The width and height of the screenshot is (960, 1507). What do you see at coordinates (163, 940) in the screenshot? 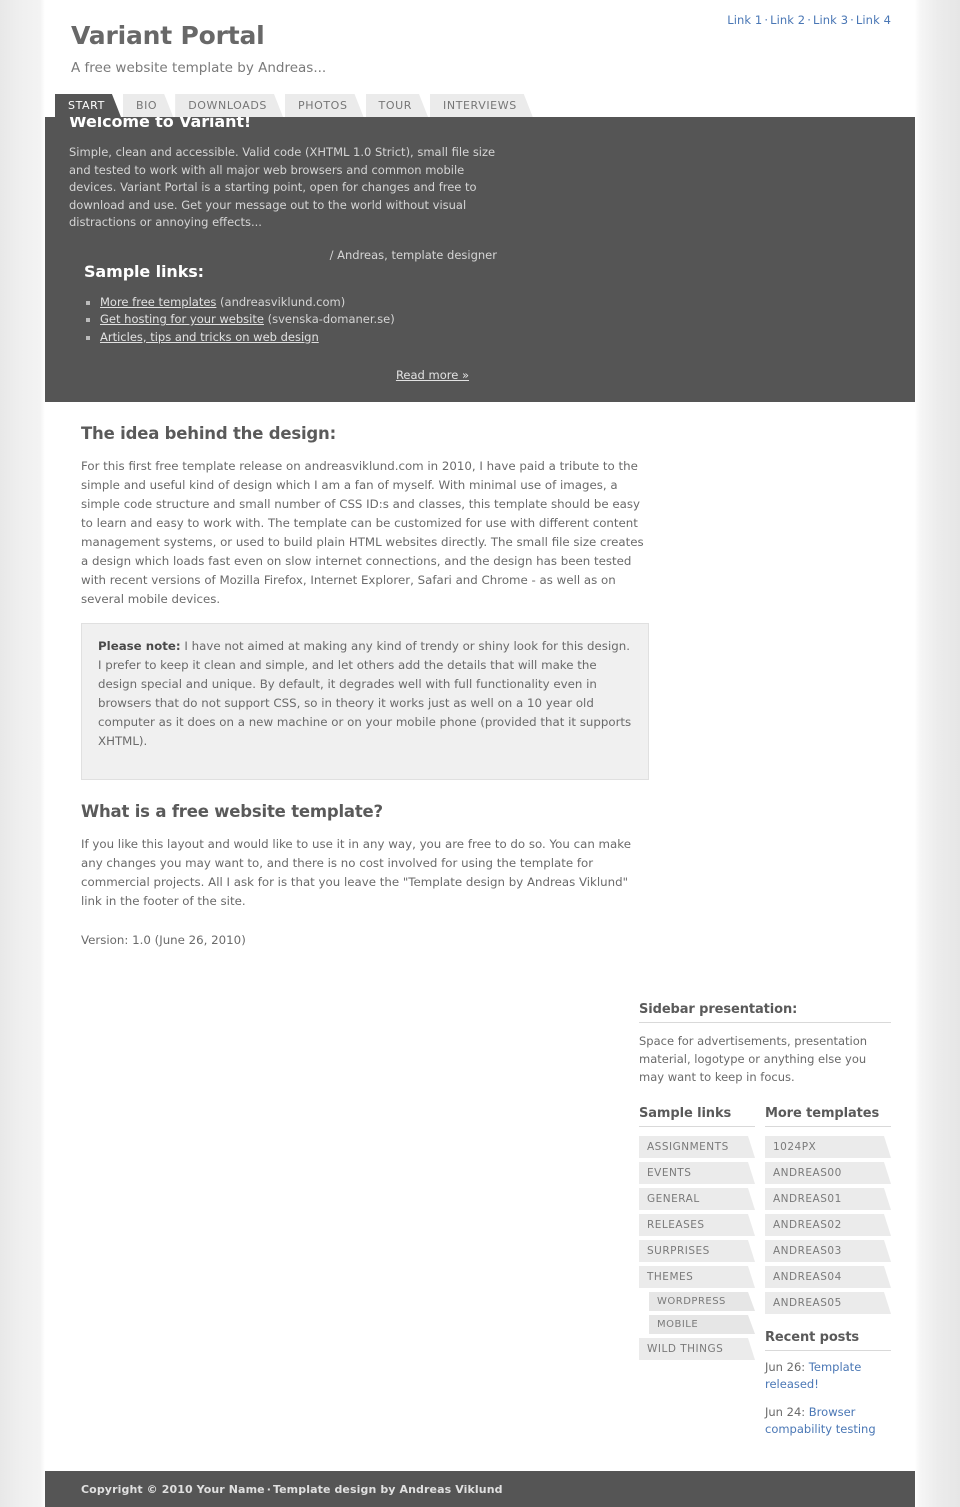
I see `version-text: Version: 1.0 (June 26, 2010)` at bounding box center [163, 940].